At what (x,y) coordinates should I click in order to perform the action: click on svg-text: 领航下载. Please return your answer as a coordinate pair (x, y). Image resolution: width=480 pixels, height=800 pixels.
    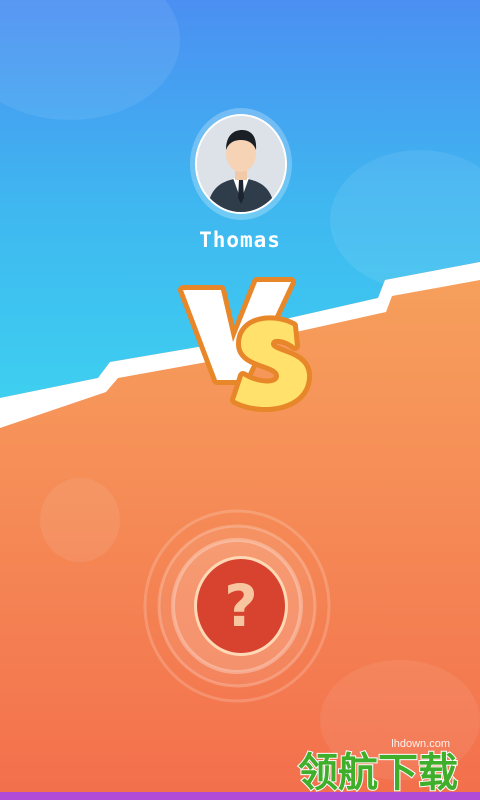
    Looking at the image, I should click on (378, 773).